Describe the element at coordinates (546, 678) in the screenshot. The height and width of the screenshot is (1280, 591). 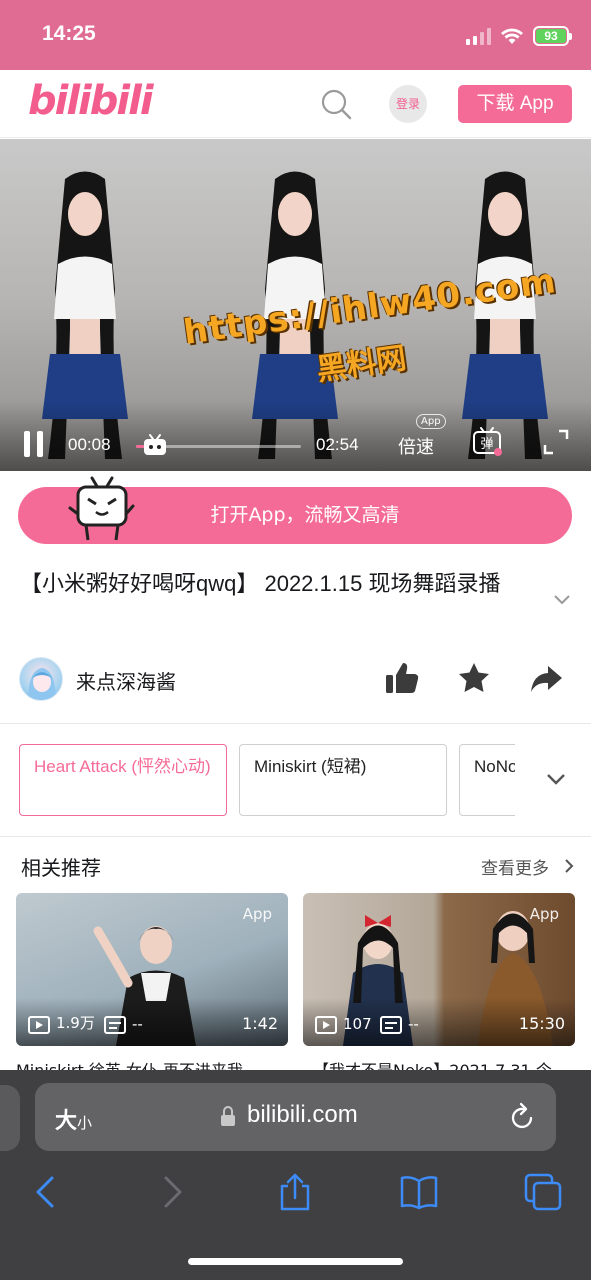
I see `share-arrow-icon` at that location.